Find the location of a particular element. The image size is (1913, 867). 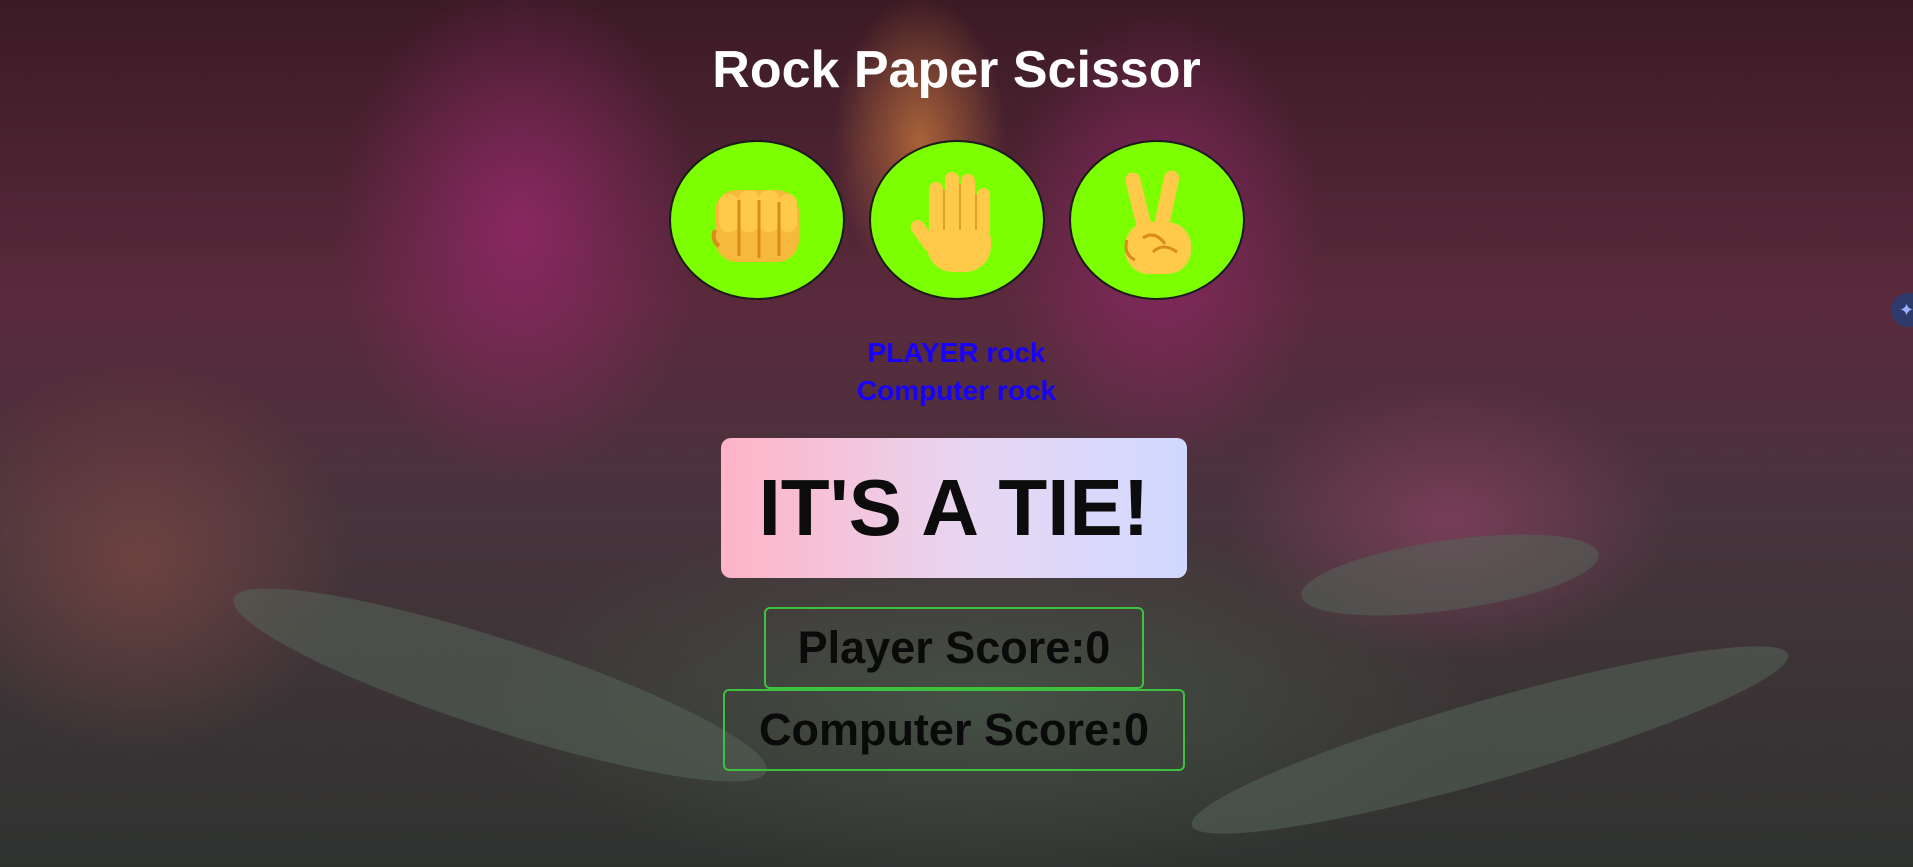

game-title: Rock Paper Scissor is located at coordinates (956, 70).